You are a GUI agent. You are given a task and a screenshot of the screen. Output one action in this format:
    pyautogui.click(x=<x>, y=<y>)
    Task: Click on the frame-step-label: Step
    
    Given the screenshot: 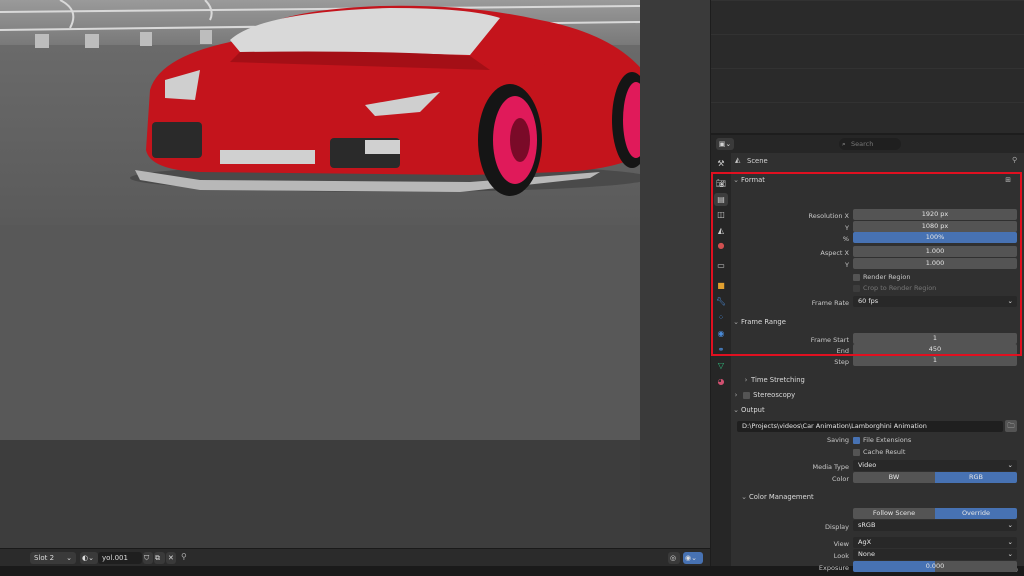 What is the action you would take?
    pyautogui.click(x=841, y=362)
    